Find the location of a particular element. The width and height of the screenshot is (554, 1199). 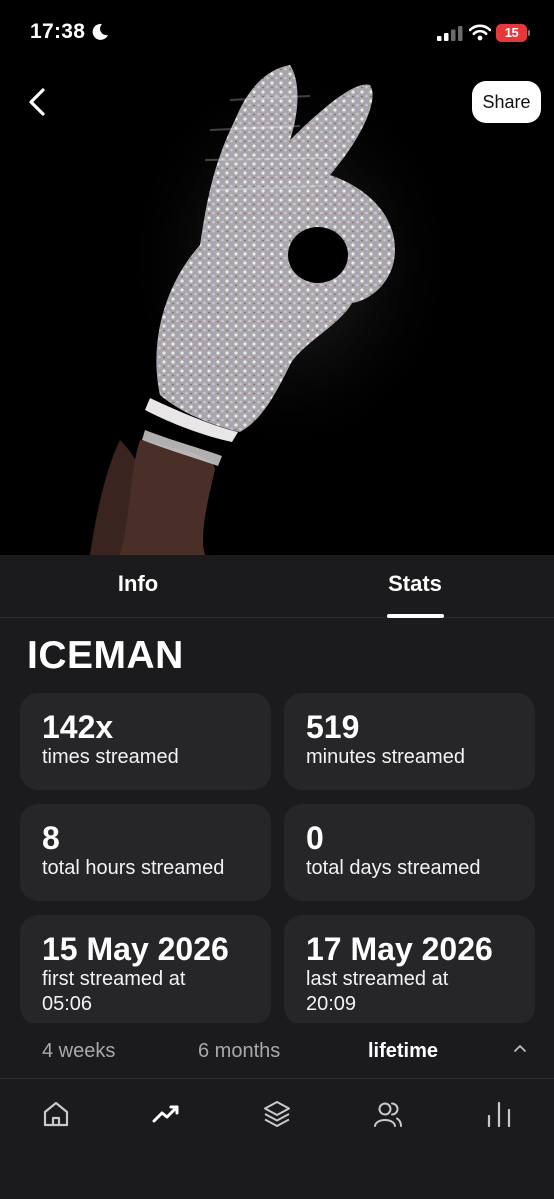

bar-chart-icon is located at coordinates (499, 1114).